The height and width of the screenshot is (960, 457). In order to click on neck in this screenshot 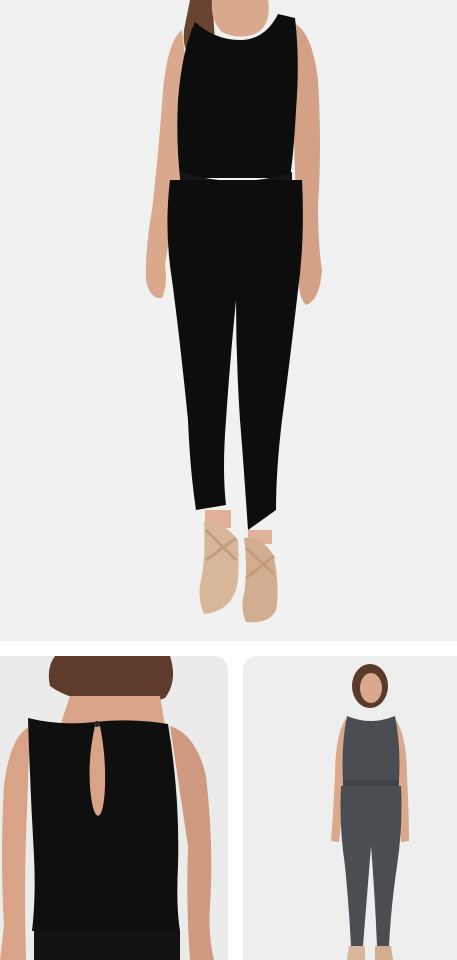, I will do `click(240, 18)`.